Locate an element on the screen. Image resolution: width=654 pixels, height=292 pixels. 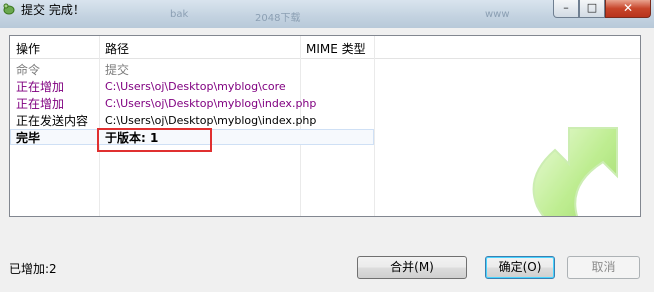
tortoise-svn-icon is located at coordinates (9, 9).